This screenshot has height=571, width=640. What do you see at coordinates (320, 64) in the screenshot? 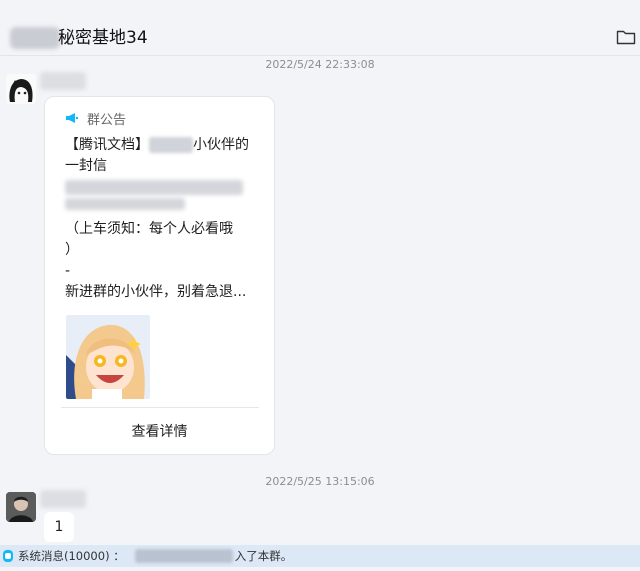
I see `message-timestamp: 2022/5/24 22:33:08` at bounding box center [320, 64].